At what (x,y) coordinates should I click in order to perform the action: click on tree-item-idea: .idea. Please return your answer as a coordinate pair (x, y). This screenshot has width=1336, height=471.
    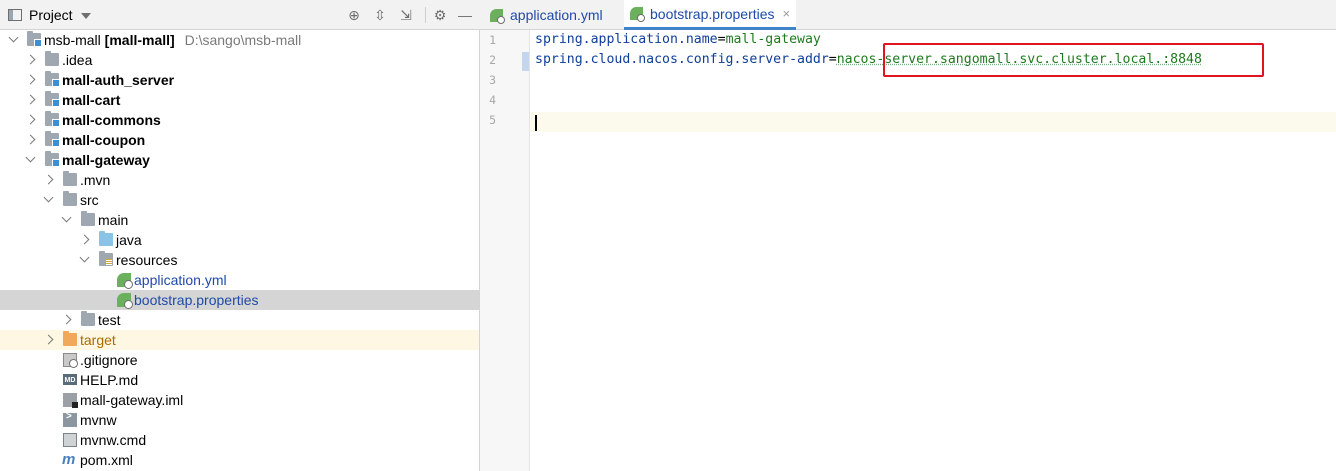
    Looking at the image, I should click on (239, 60).